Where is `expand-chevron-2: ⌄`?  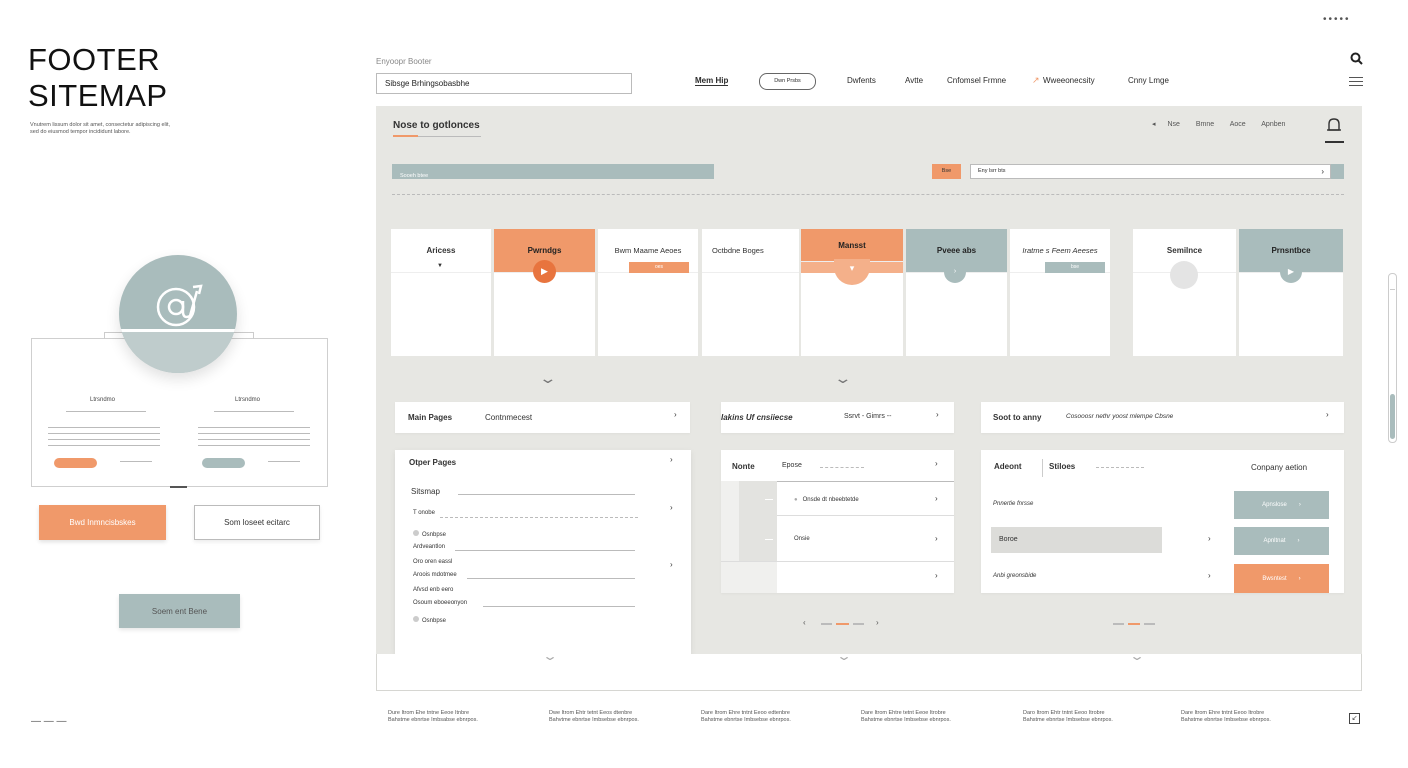
expand-chevron-2: ⌄ is located at coordinates (842, 378).